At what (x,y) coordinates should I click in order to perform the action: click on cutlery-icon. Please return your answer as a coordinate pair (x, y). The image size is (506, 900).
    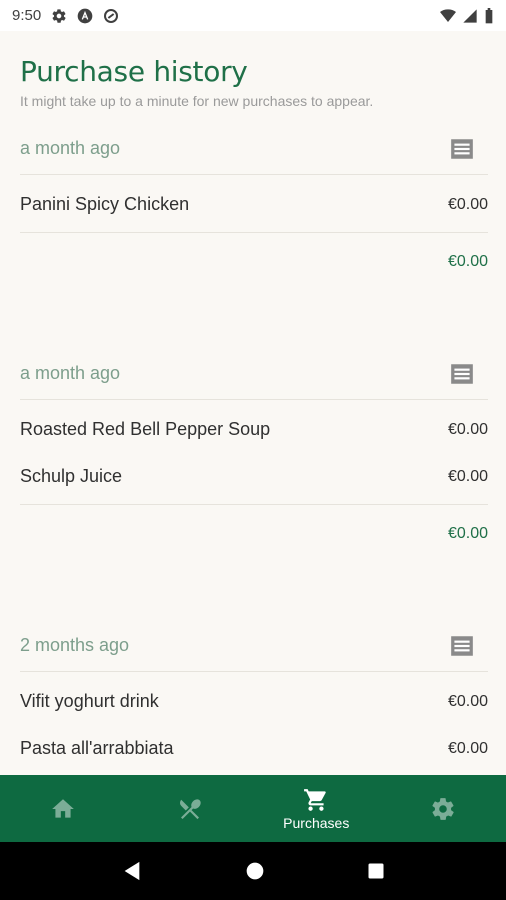
    Looking at the image, I should click on (190, 808).